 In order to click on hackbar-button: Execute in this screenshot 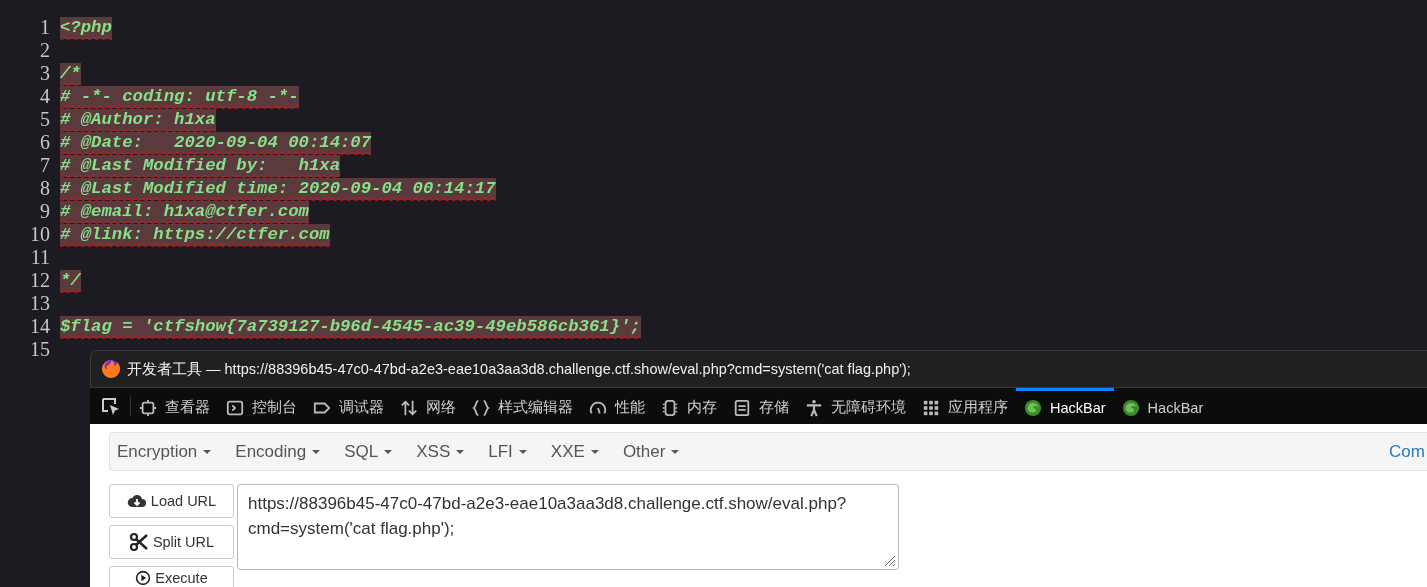, I will do `click(171, 576)`.